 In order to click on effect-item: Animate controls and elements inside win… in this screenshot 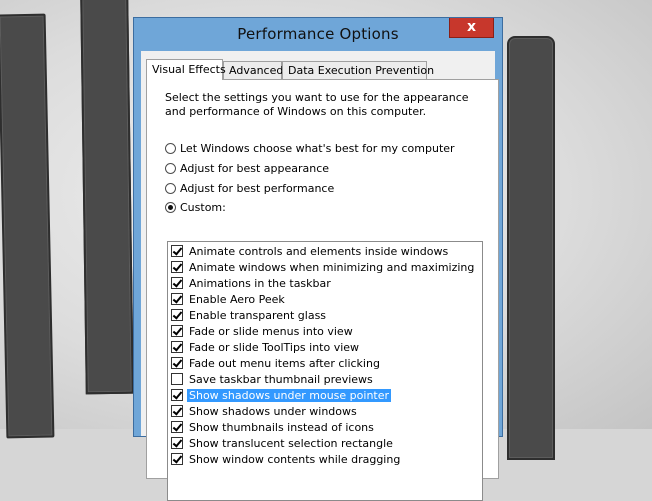, I will do `click(310, 252)`.